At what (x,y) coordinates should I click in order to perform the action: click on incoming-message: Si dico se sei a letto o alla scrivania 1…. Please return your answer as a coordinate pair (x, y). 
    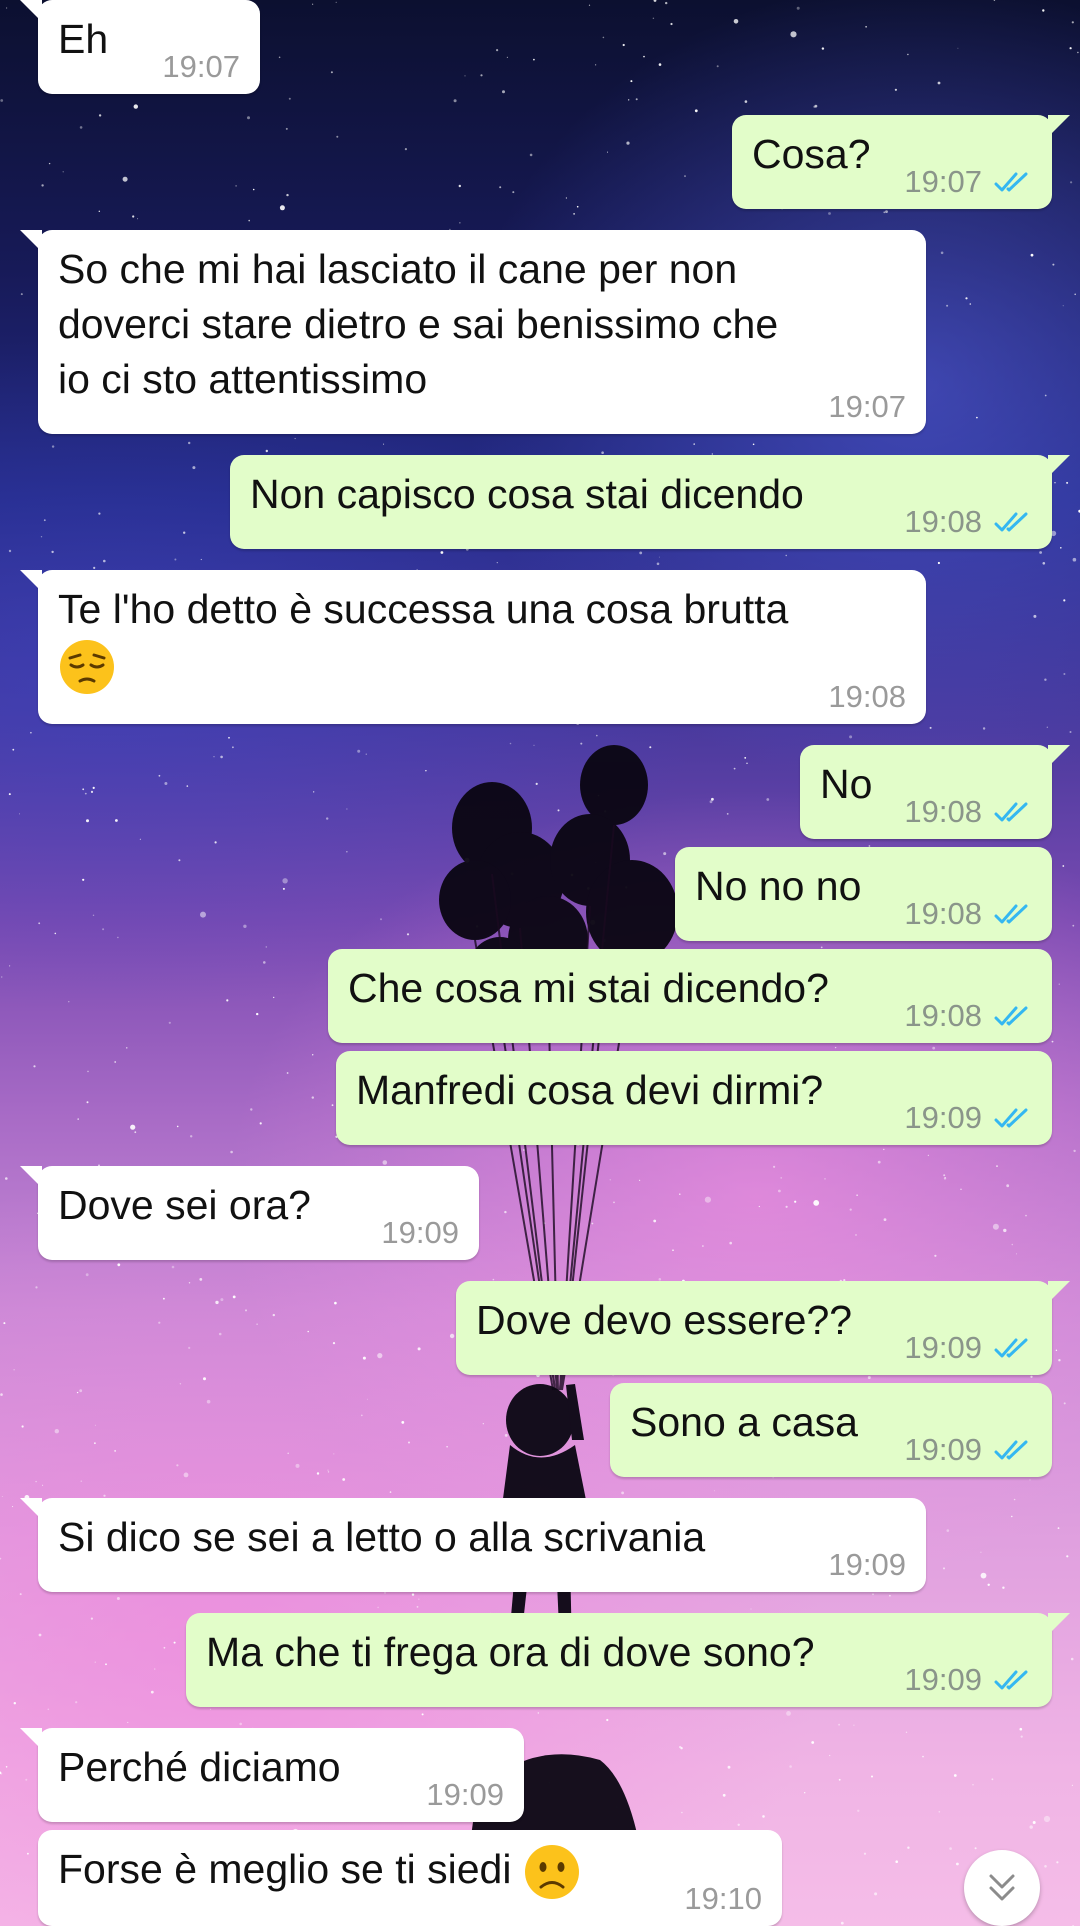
    Looking at the image, I should click on (473, 1545).